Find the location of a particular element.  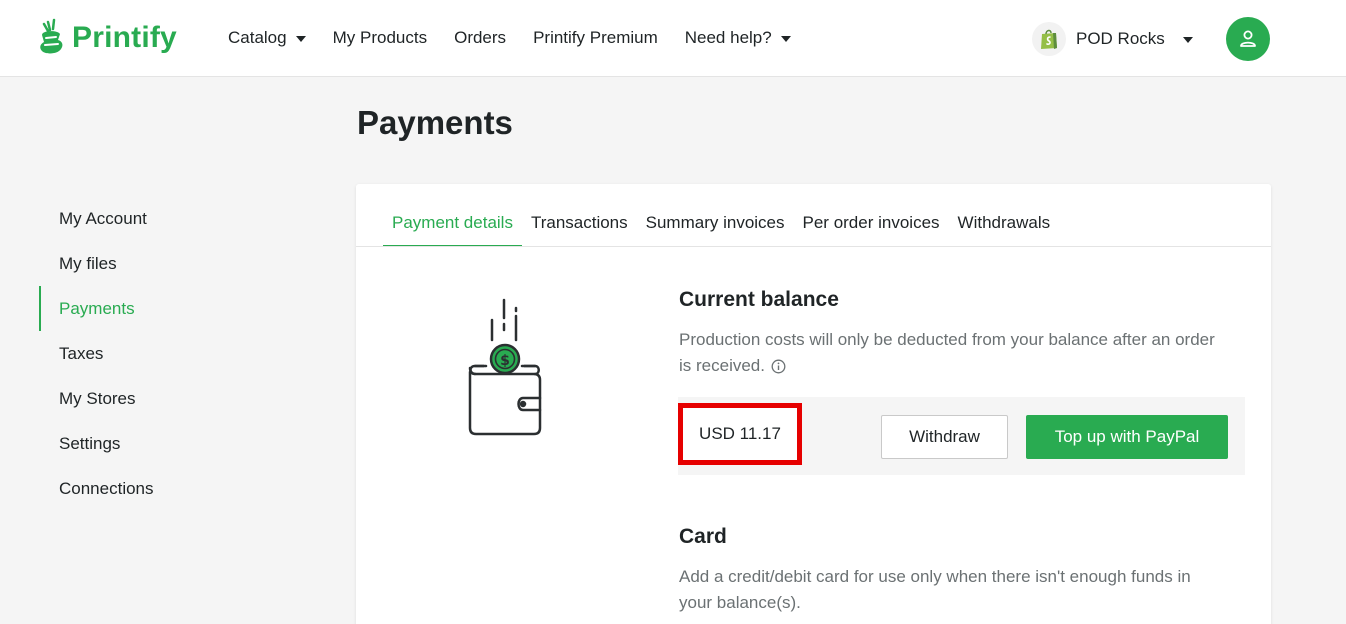

user-icon is located at coordinates (1248, 38).